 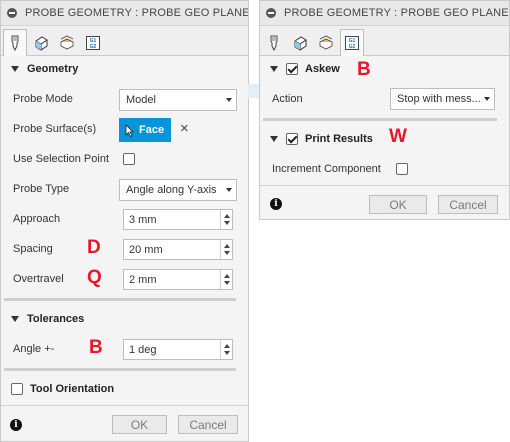 I want to click on clear-selection-icon: ×, so click(x=184, y=128).